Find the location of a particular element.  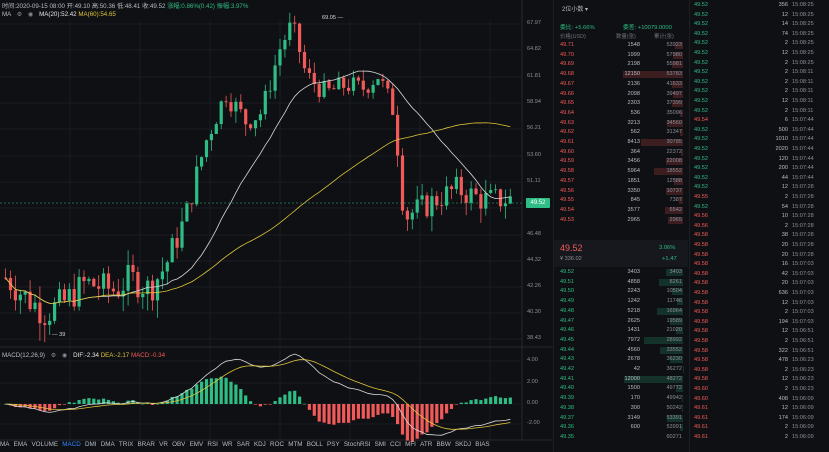

bid-row: 49.49 1242 11746 is located at coordinates (621, 301).